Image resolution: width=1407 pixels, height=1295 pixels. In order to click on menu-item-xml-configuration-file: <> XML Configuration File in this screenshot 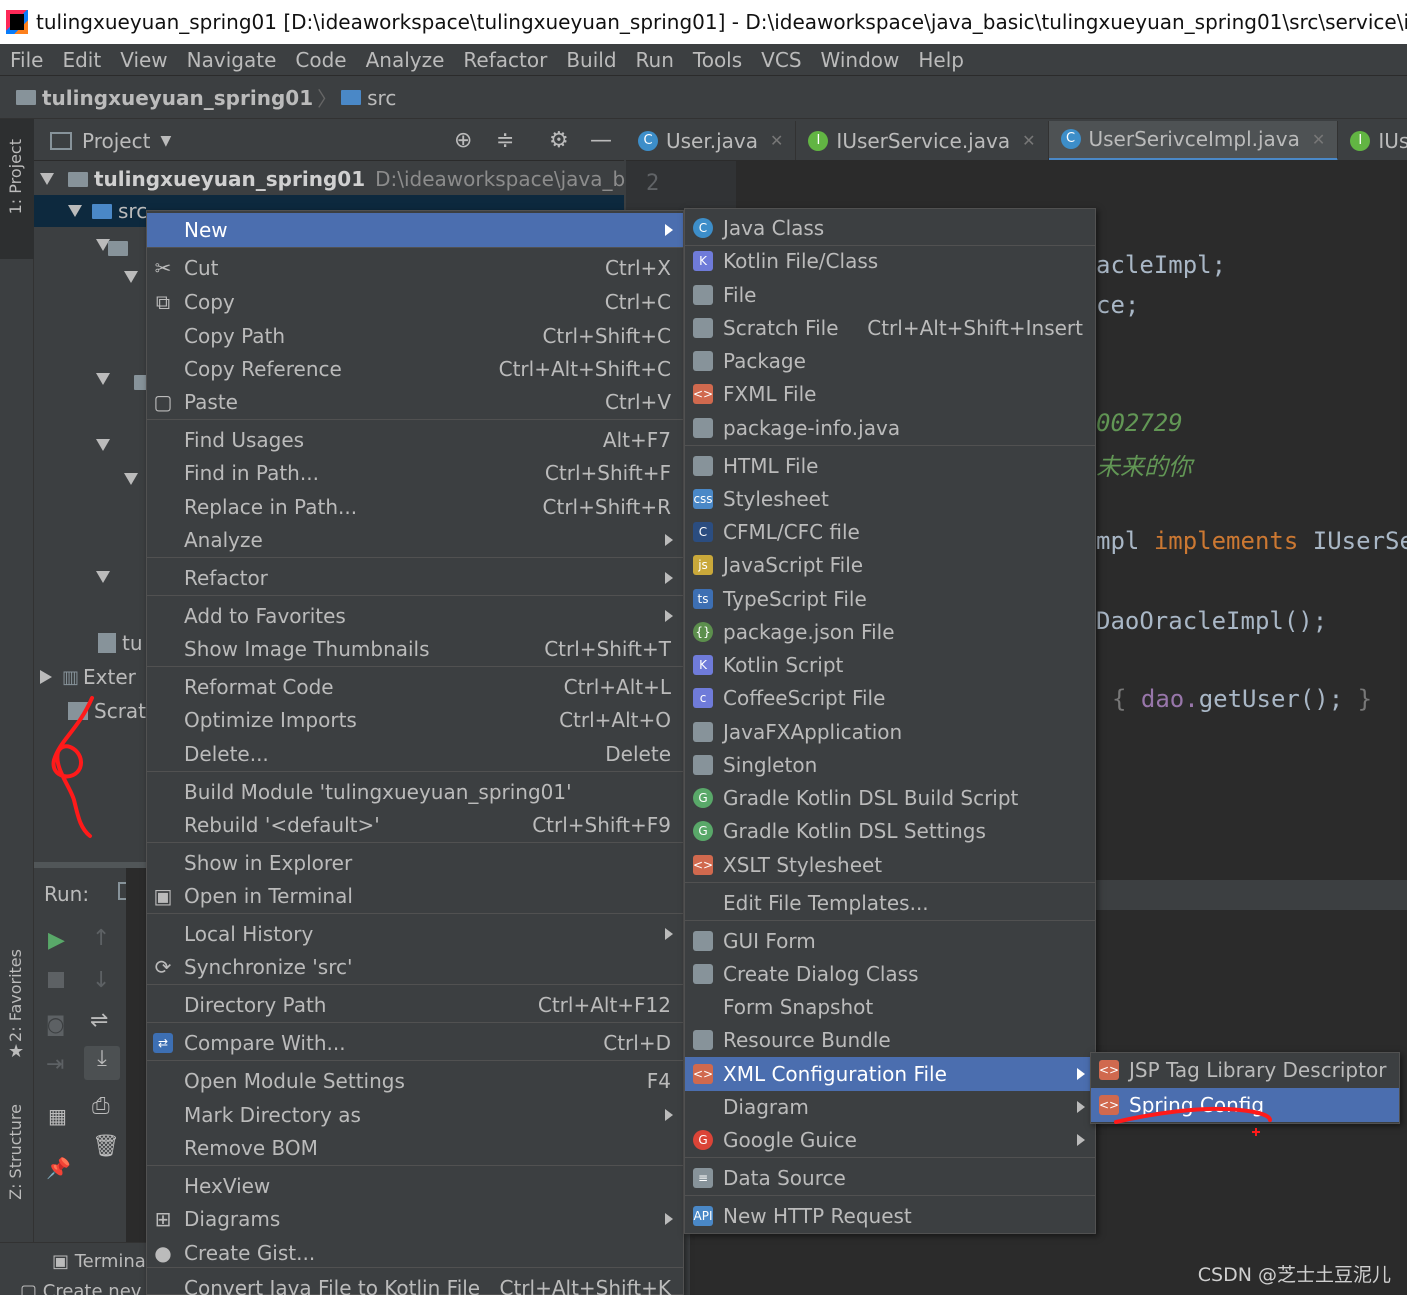, I will do `click(890, 1074)`.